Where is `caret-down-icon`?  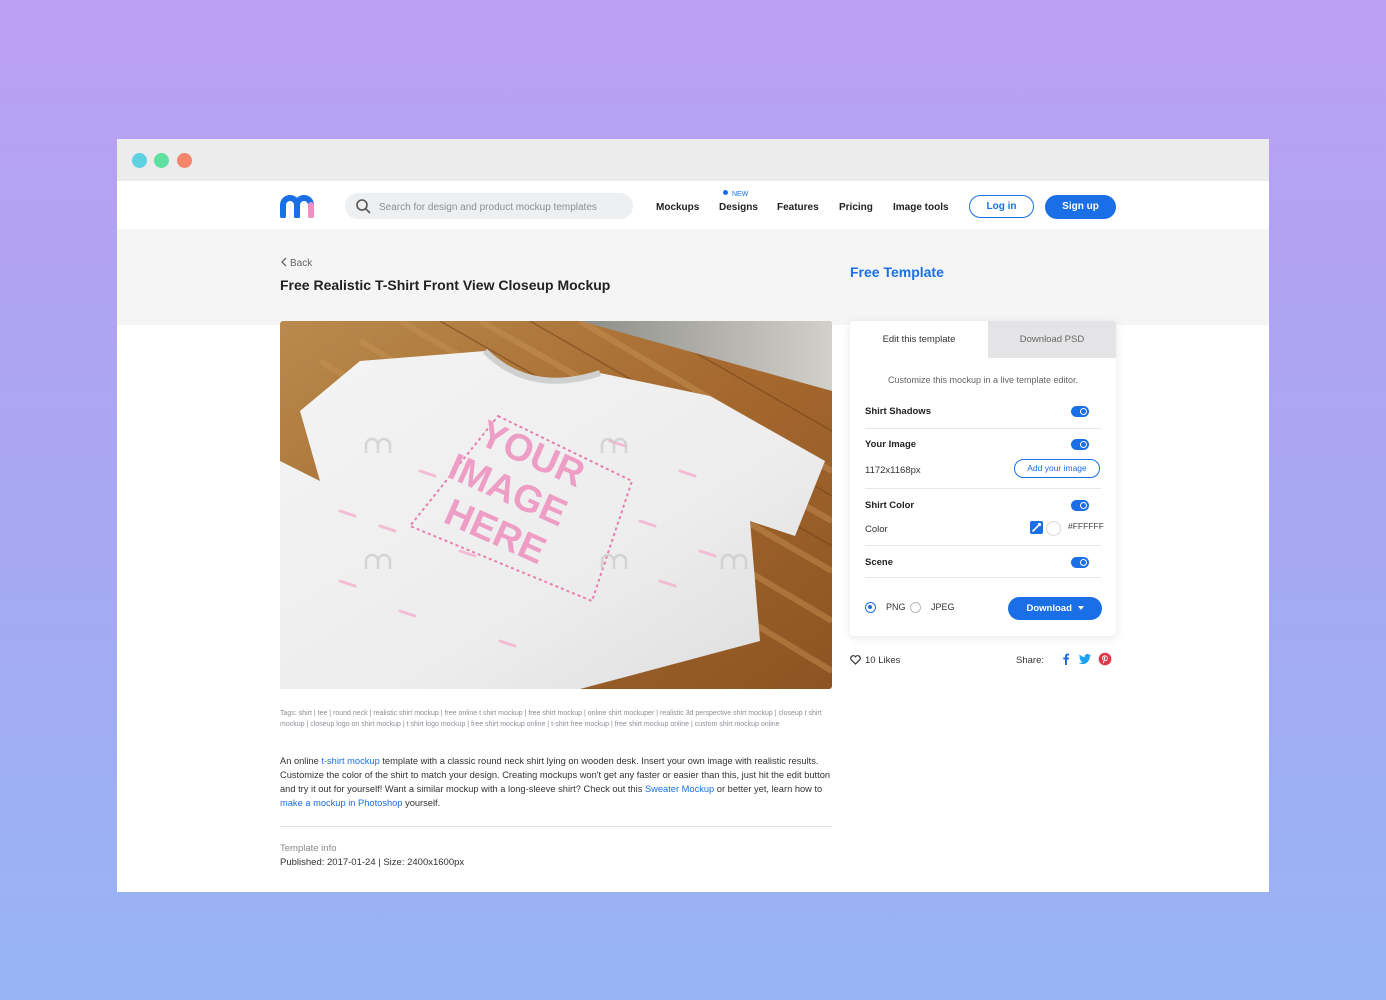
caret-down-icon is located at coordinates (1080, 608).